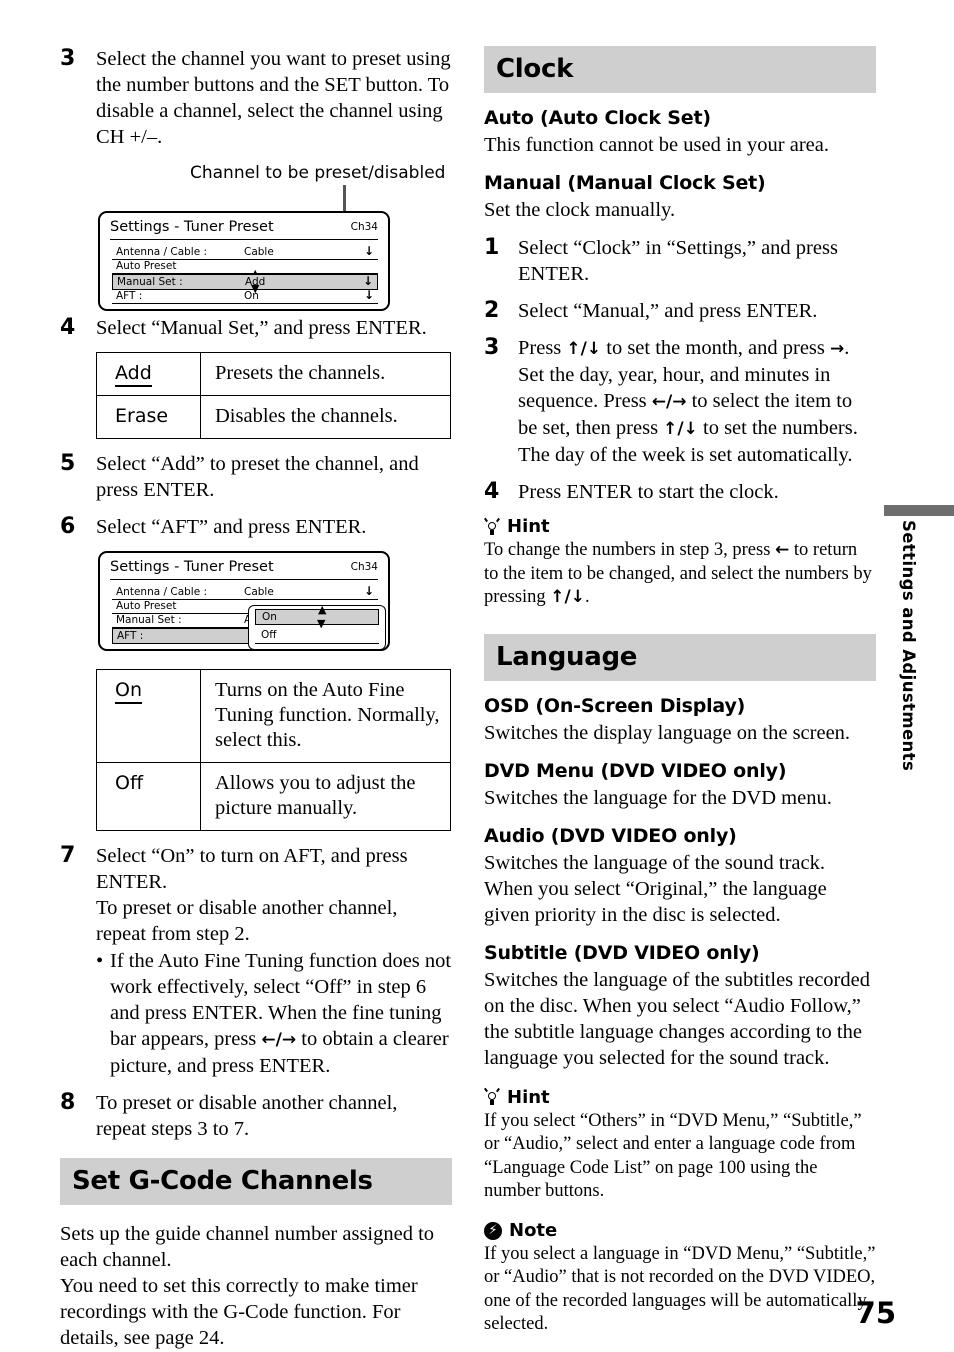 The height and width of the screenshot is (1352, 954). What do you see at coordinates (68, 327) in the screenshot?
I see `step-4-number: 4` at bounding box center [68, 327].